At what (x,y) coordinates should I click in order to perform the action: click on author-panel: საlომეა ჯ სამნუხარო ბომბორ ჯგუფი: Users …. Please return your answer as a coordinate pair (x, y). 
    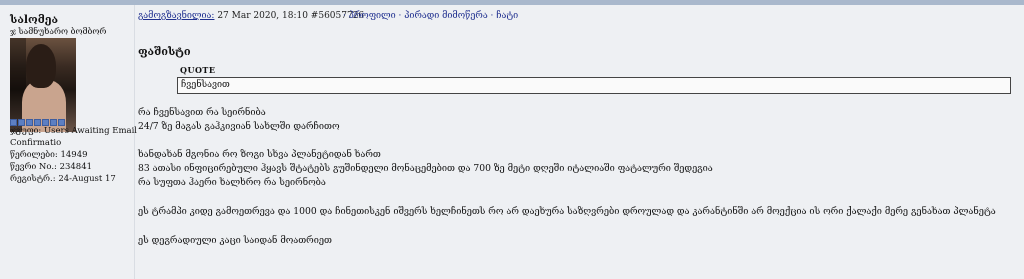
    Looking at the image, I should click on (69, 142).